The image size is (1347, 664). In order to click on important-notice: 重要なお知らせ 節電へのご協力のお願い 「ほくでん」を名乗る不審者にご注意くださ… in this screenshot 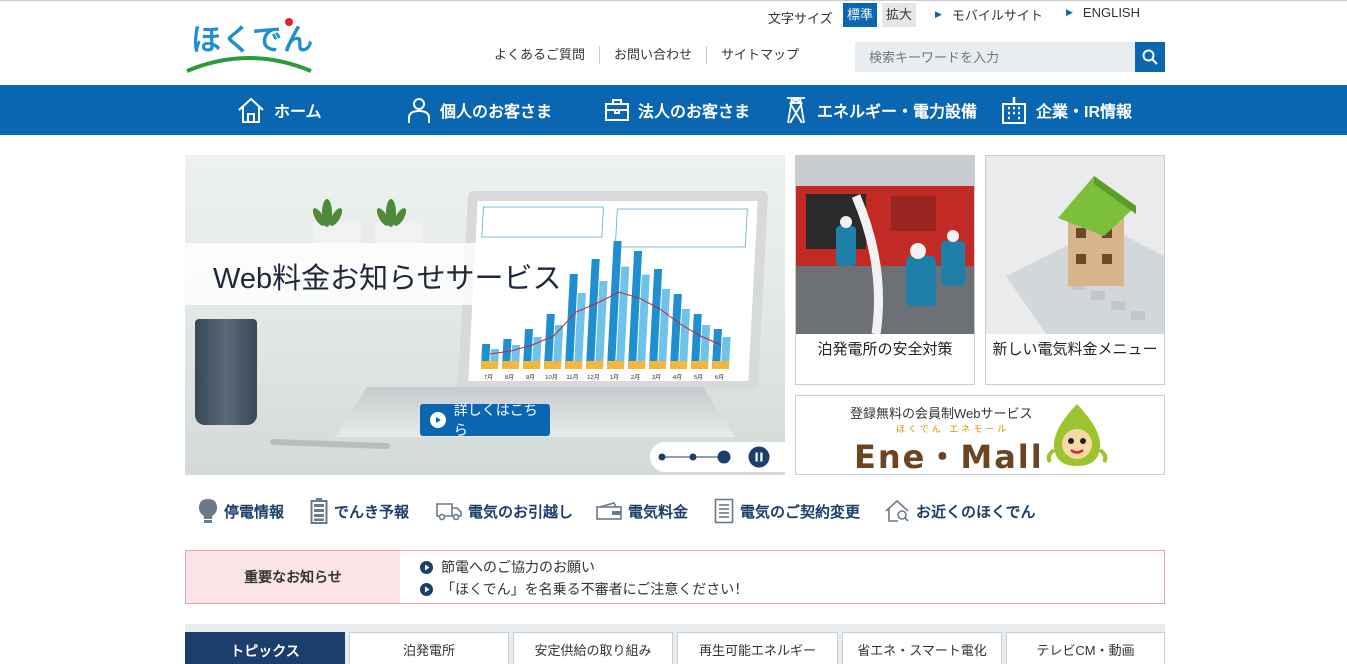, I will do `click(675, 577)`.